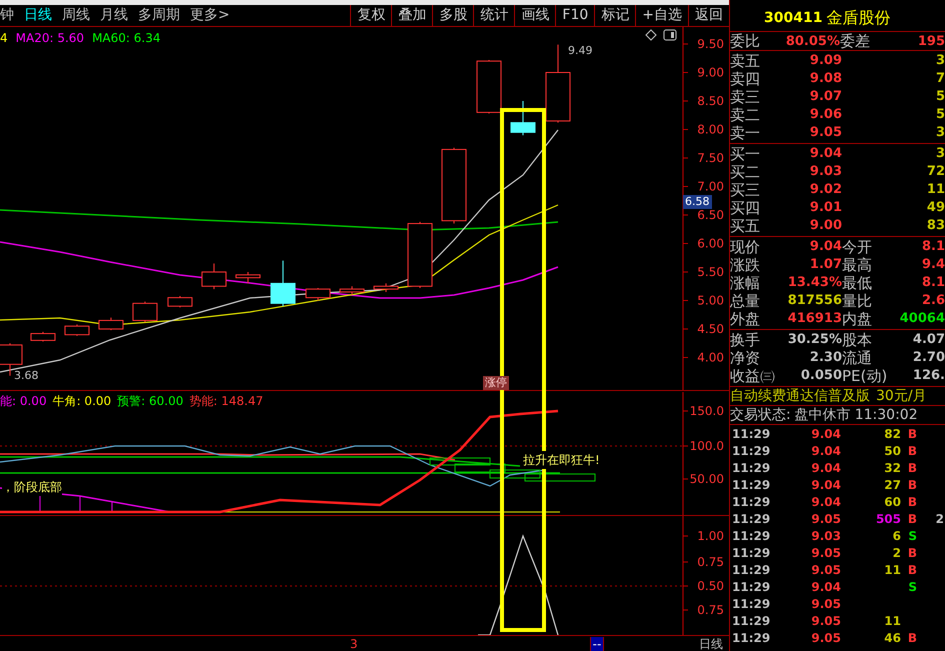 The height and width of the screenshot is (651, 945). I want to click on order-level-label: 买五, so click(745, 226).